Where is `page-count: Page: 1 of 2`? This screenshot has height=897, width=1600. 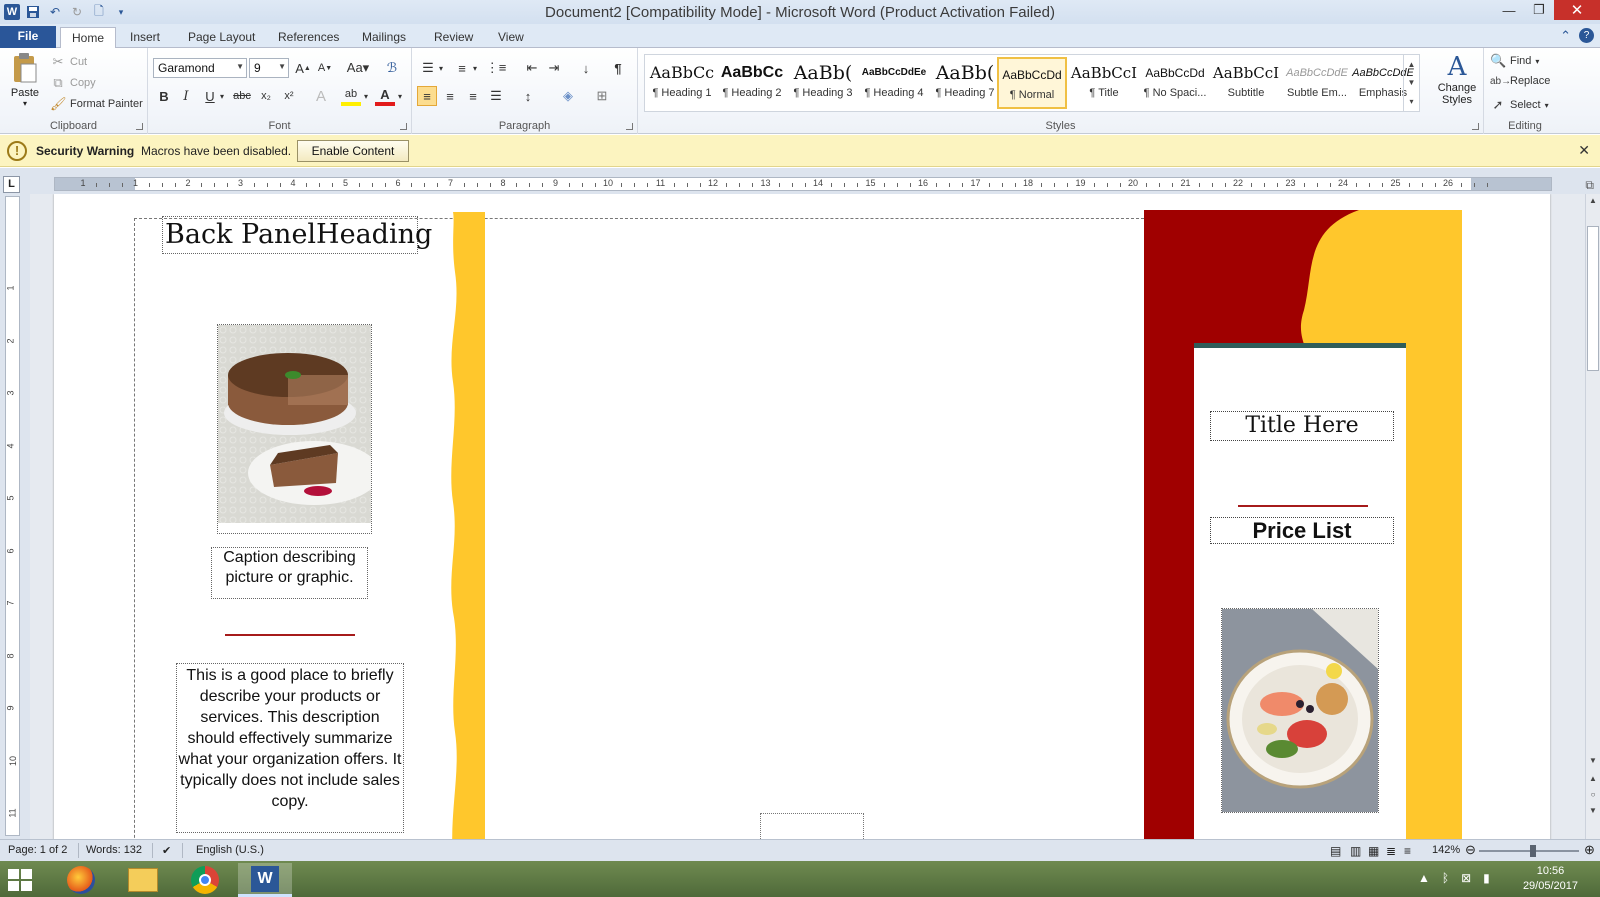 page-count: Page: 1 of 2 is located at coordinates (37, 850).